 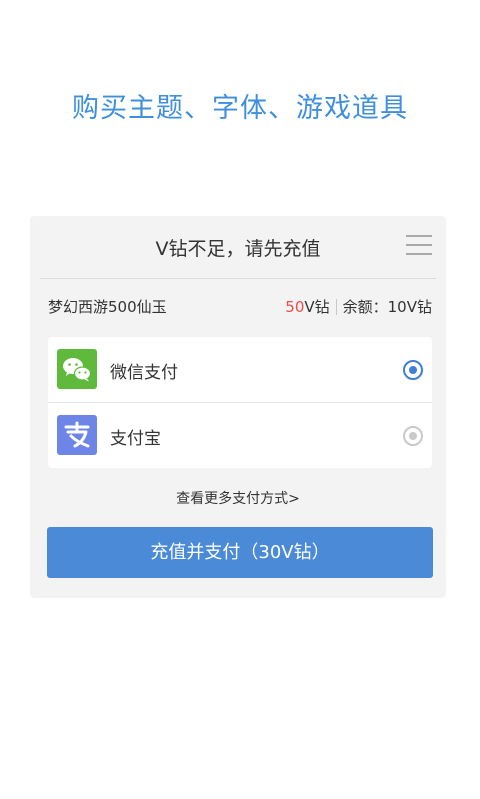 I want to click on wechat-pay-icon, so click(x=77, y=369).